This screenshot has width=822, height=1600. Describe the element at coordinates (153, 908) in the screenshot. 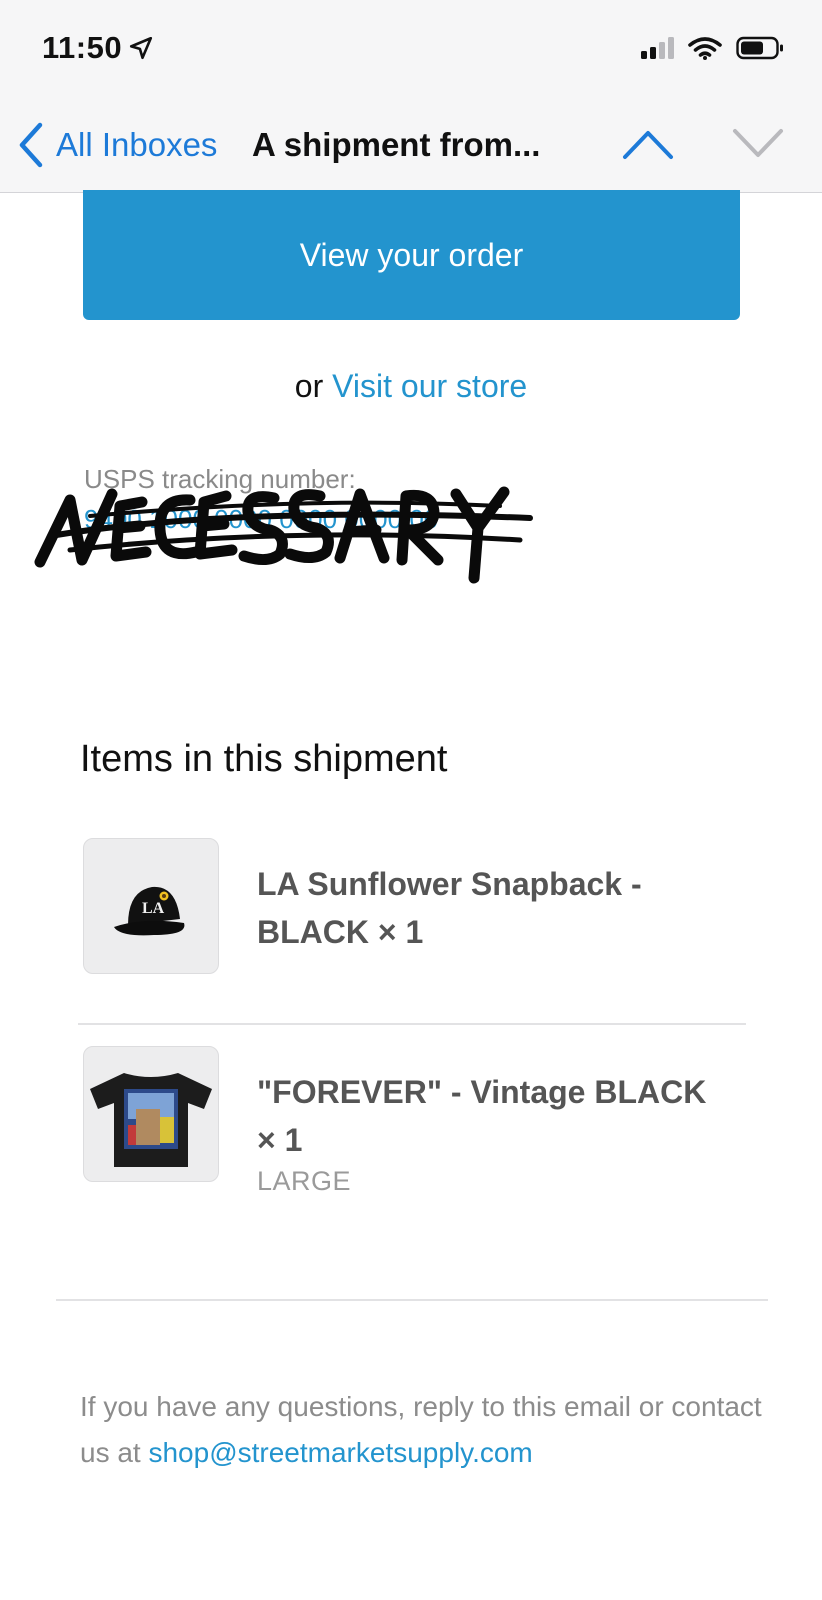

I see `svg-text: LA` at that location.